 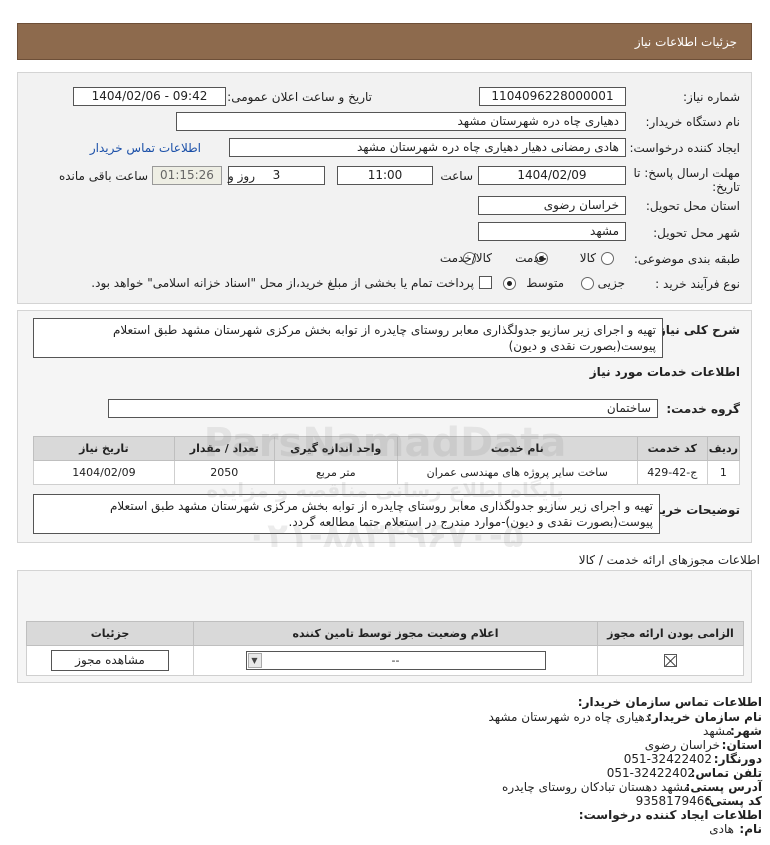 I want to click on permits-title: اطلاعات مجوزهای ارائه خدمت / کالا, so click(x=669, y=560).